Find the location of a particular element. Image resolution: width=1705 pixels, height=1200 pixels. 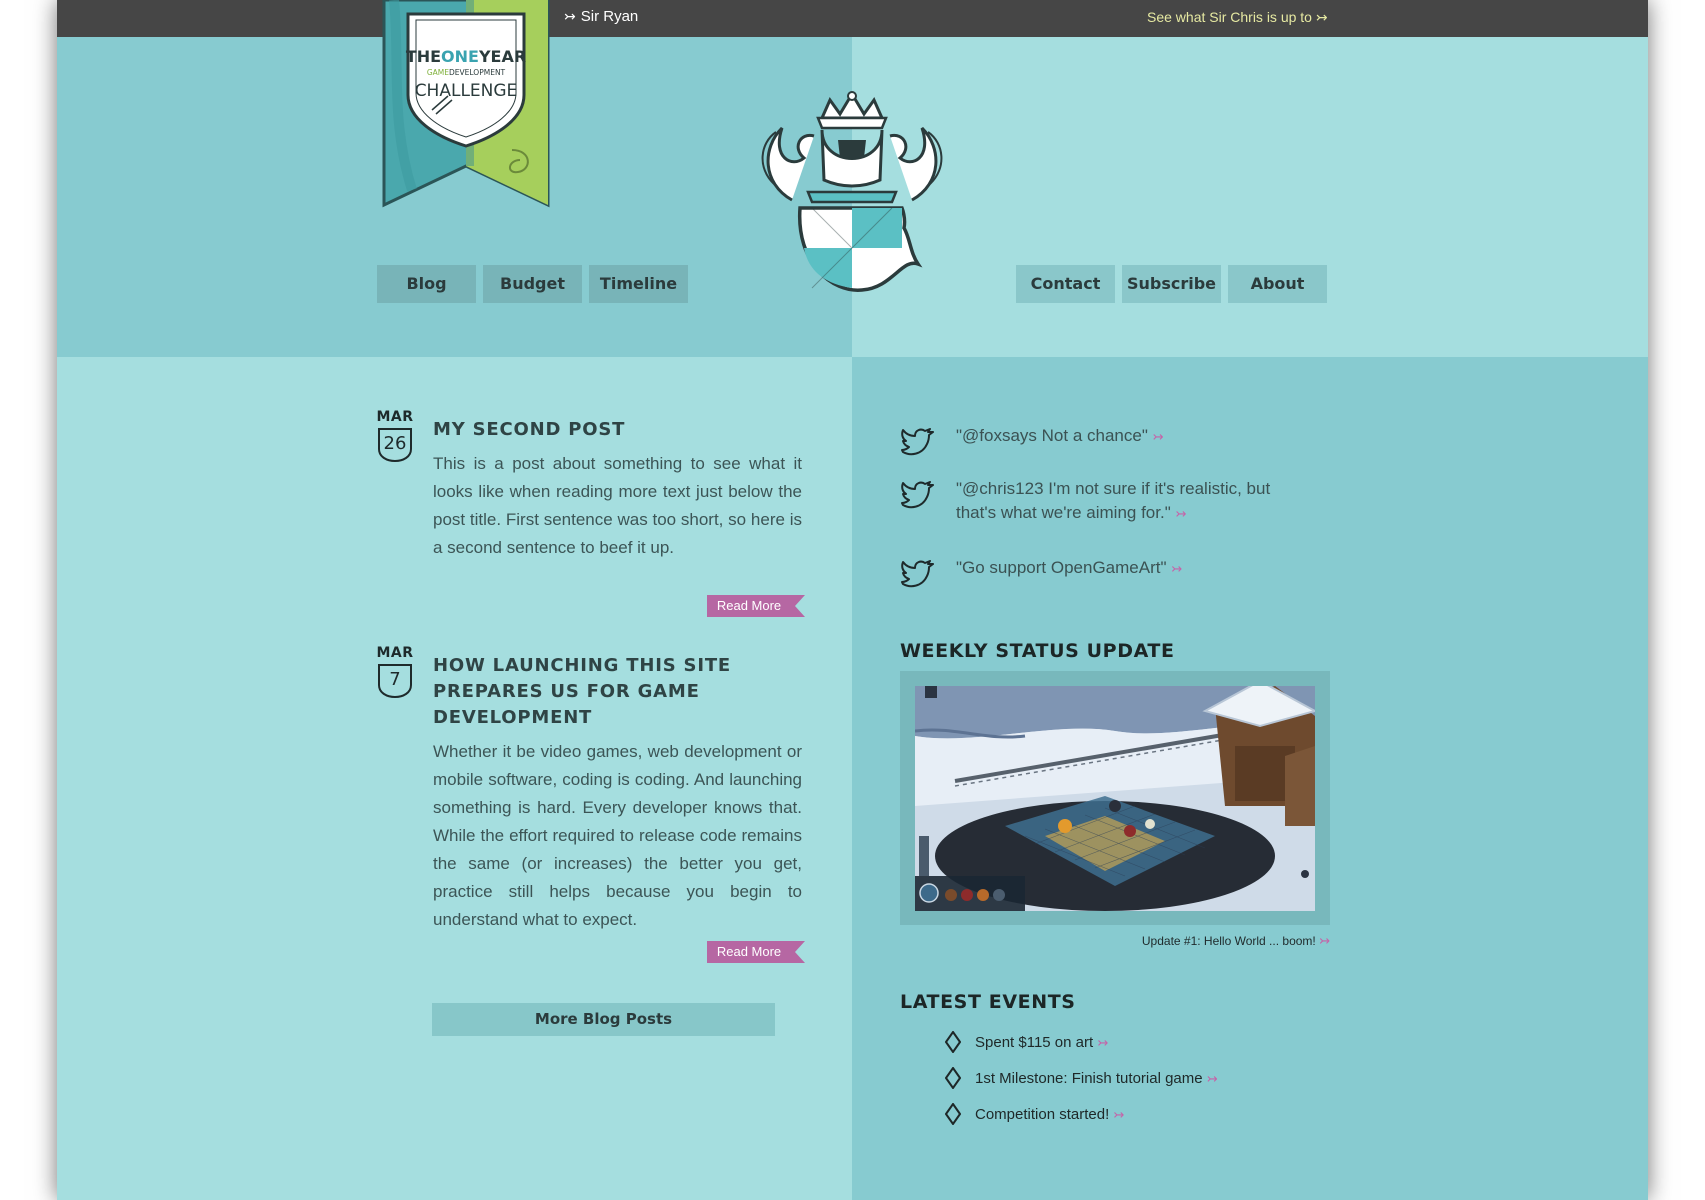

top-bar: ↣ Sir Ryan See what Sir Chris is up to ↣ is located at coordinates (852, 18).